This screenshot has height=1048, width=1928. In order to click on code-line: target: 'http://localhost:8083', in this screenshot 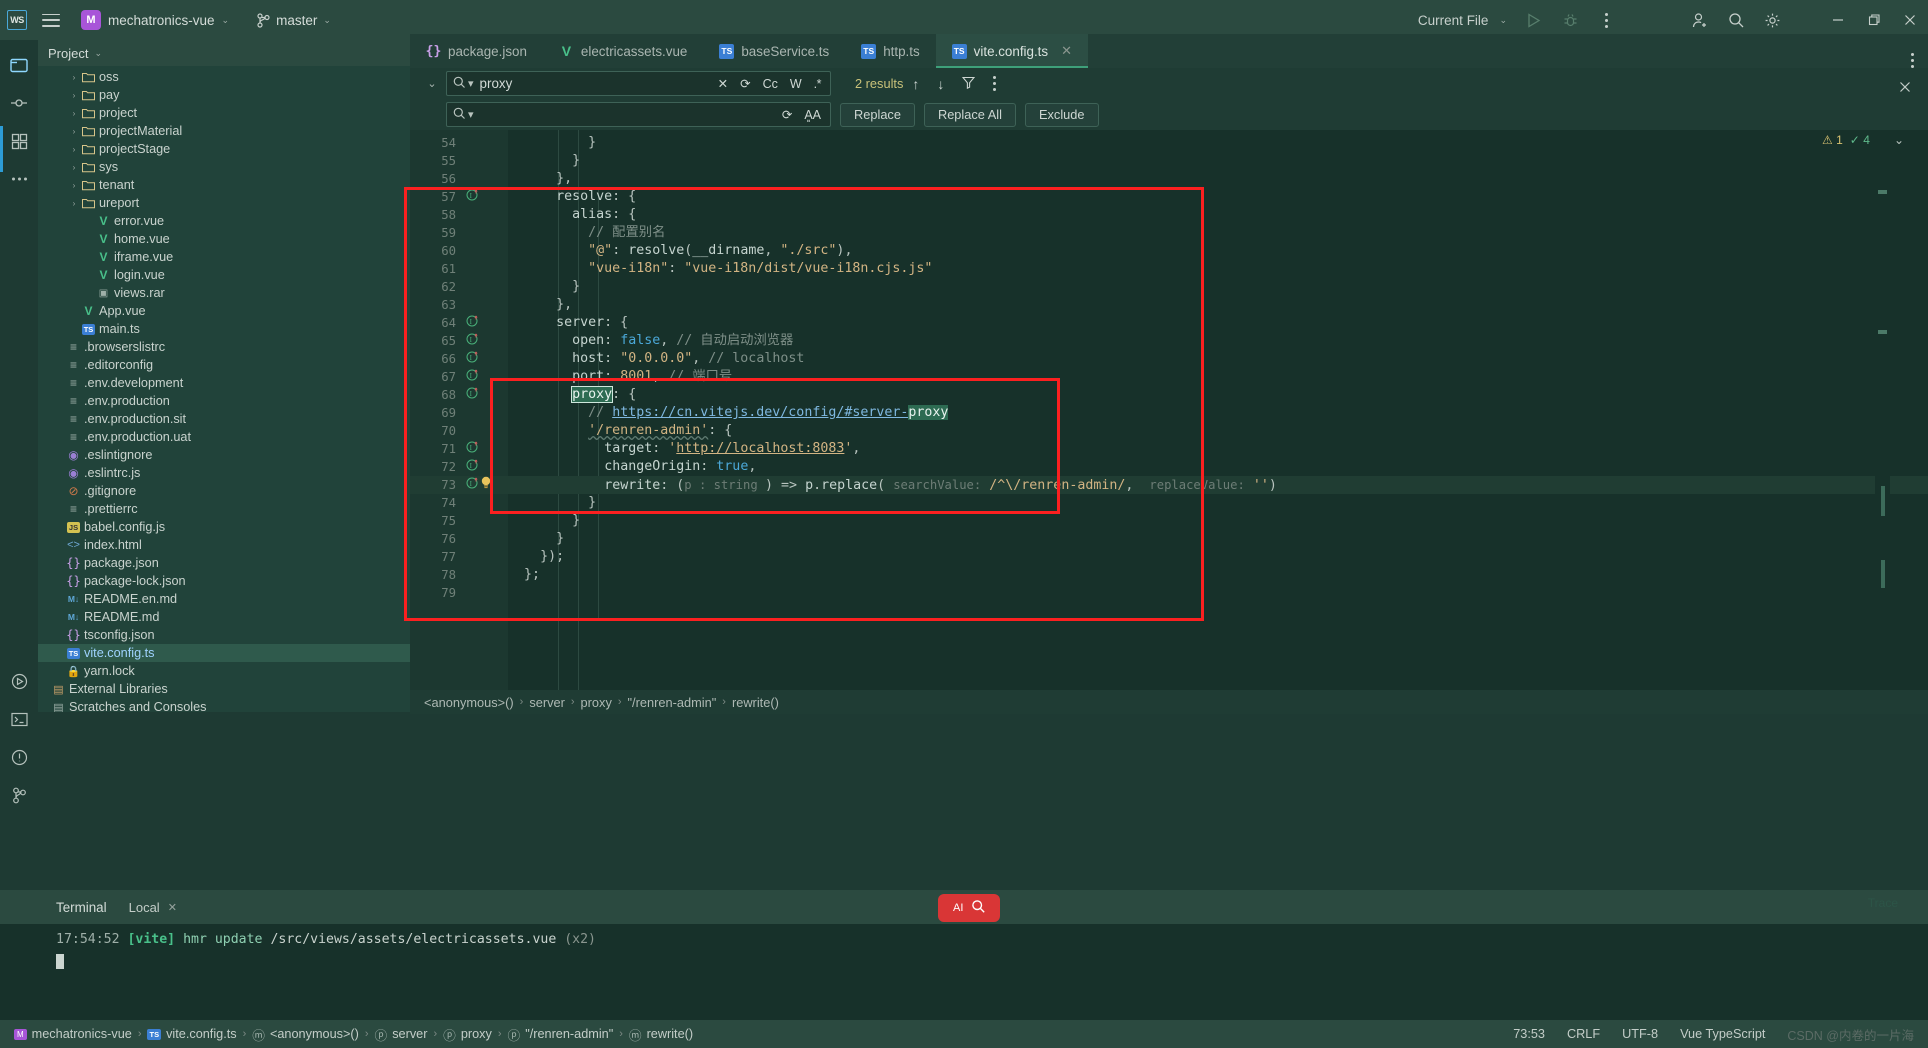, I will do `click(684, 449)`.